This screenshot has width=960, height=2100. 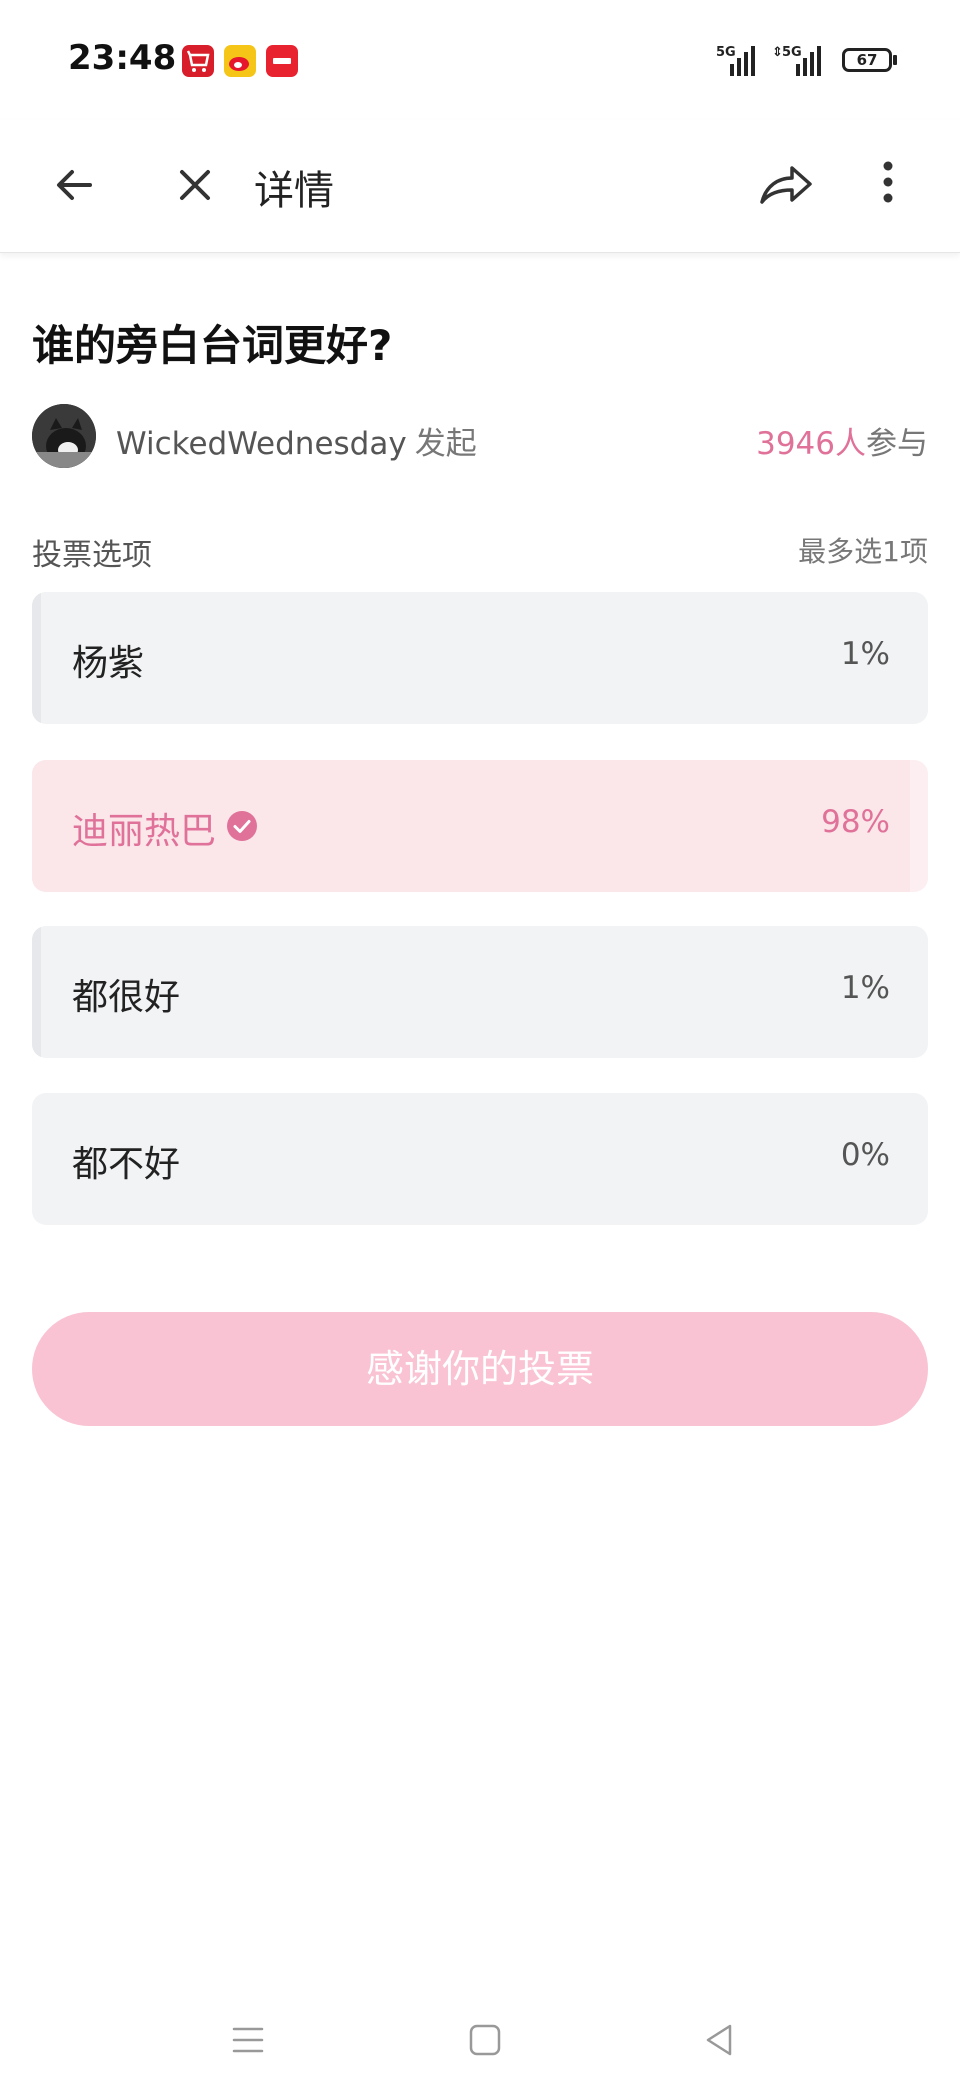 What do you see at coordinates (867, 60) in the screenshot?
I see `battery-icon: 67` at bounding box center [867, 60].